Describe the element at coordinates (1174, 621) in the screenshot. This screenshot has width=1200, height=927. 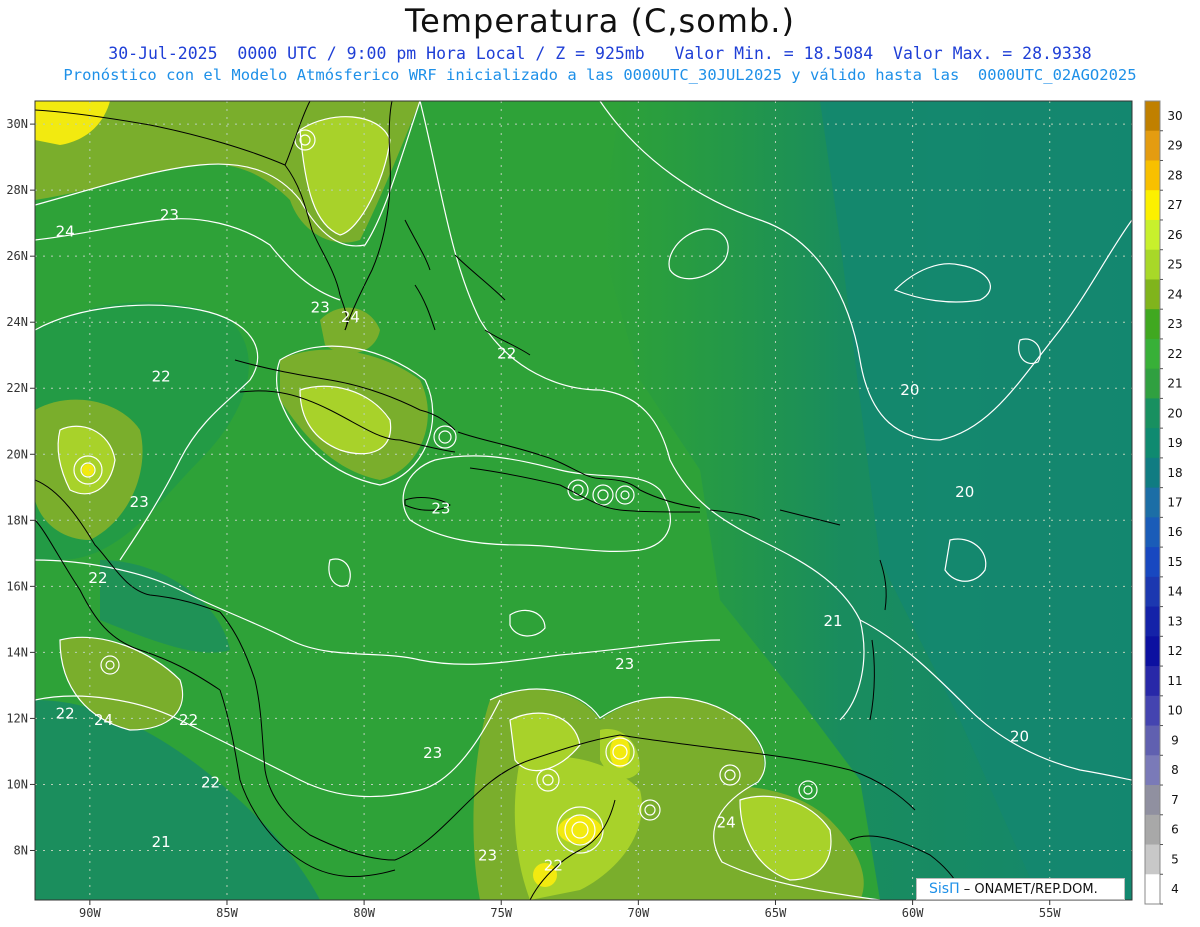
I see `colorbar-label: 13` at that location.